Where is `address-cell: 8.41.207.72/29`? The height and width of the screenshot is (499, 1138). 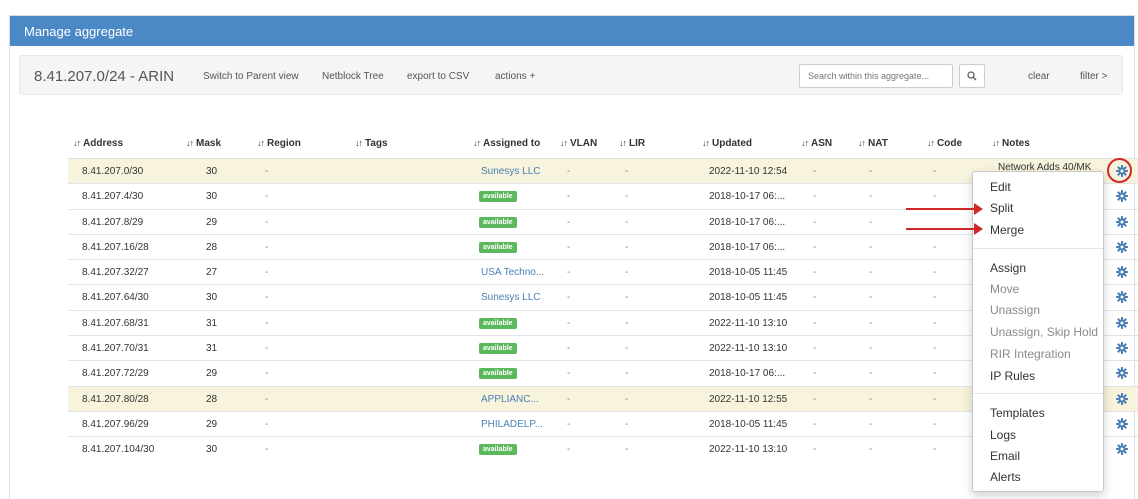
address-cell: 8.41.207.72/29 is located at coordinates (115, 373).